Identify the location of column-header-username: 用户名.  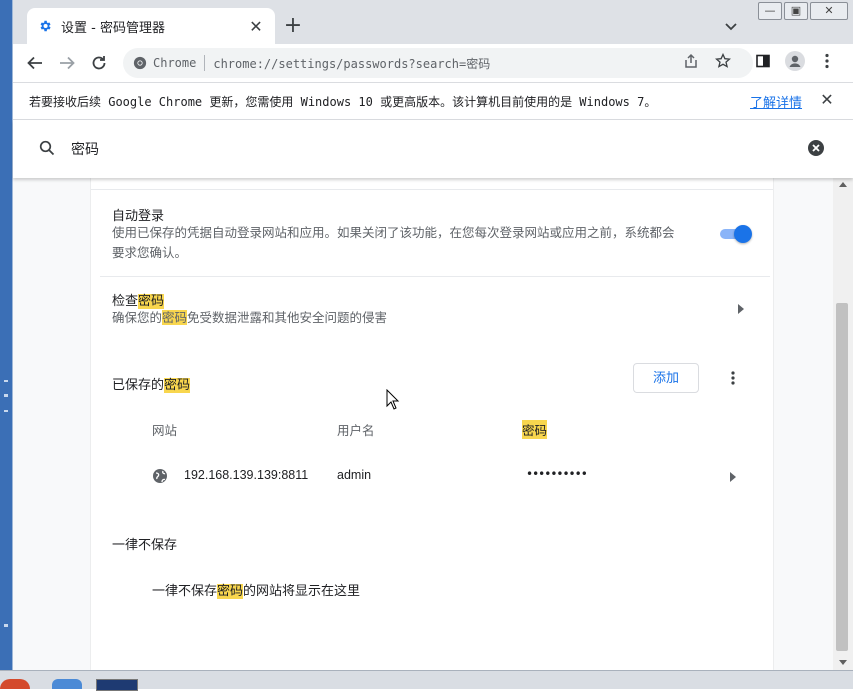
(356, 430).